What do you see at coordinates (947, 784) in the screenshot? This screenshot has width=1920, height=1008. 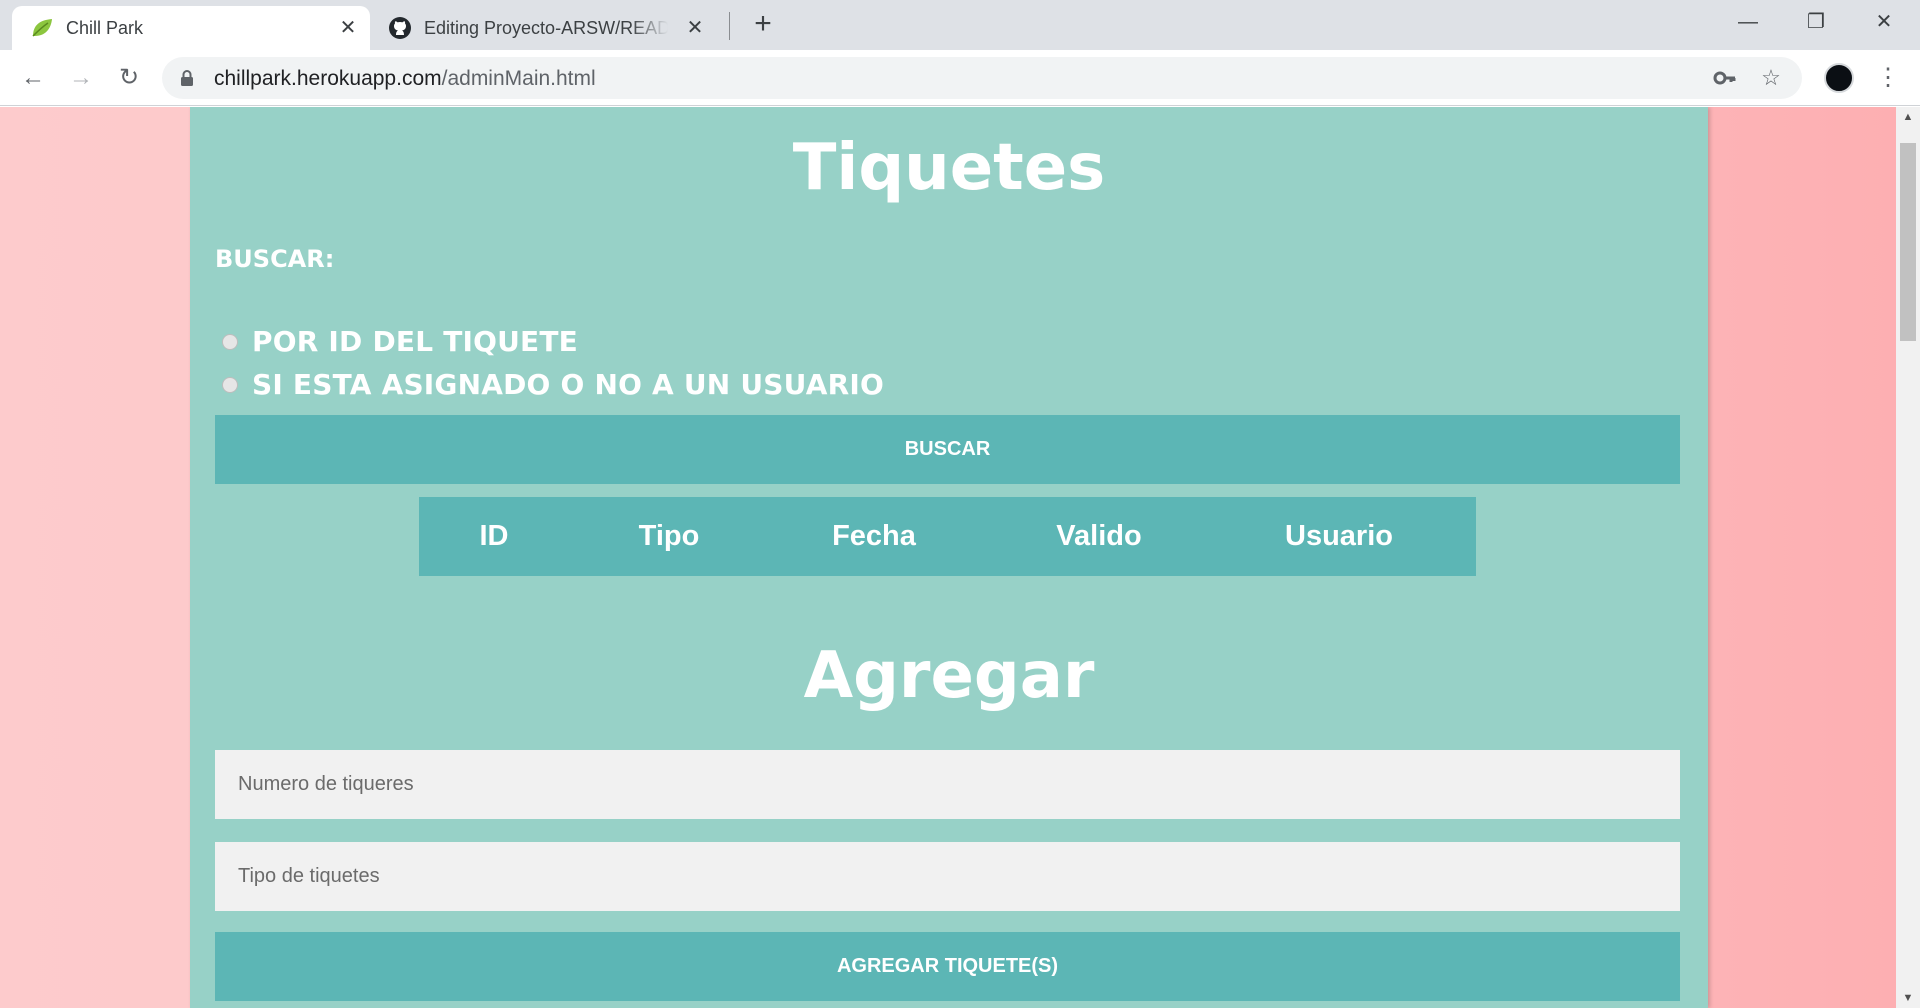 I see `ticket-count-input` at bounding box center [947, 784].